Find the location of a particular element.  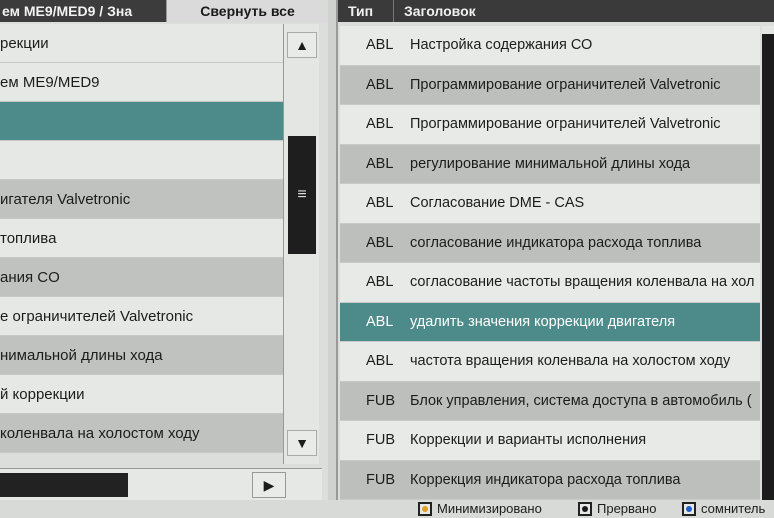

legend-item: Прервано is located at coordinates (617, 508).